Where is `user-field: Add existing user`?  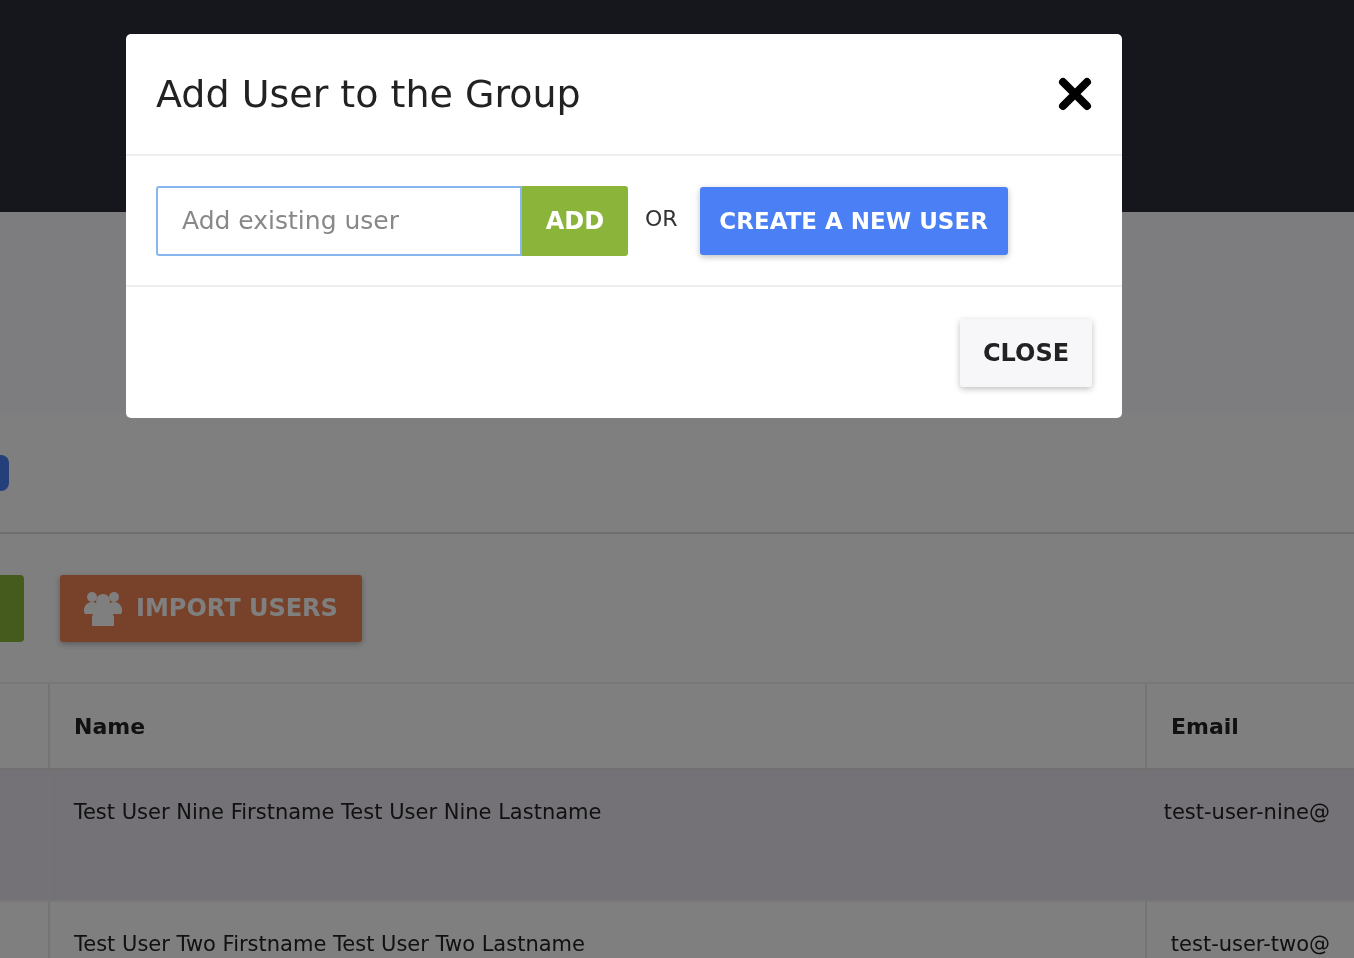
user-field: Add existing user is located at coordinates (339, 220).